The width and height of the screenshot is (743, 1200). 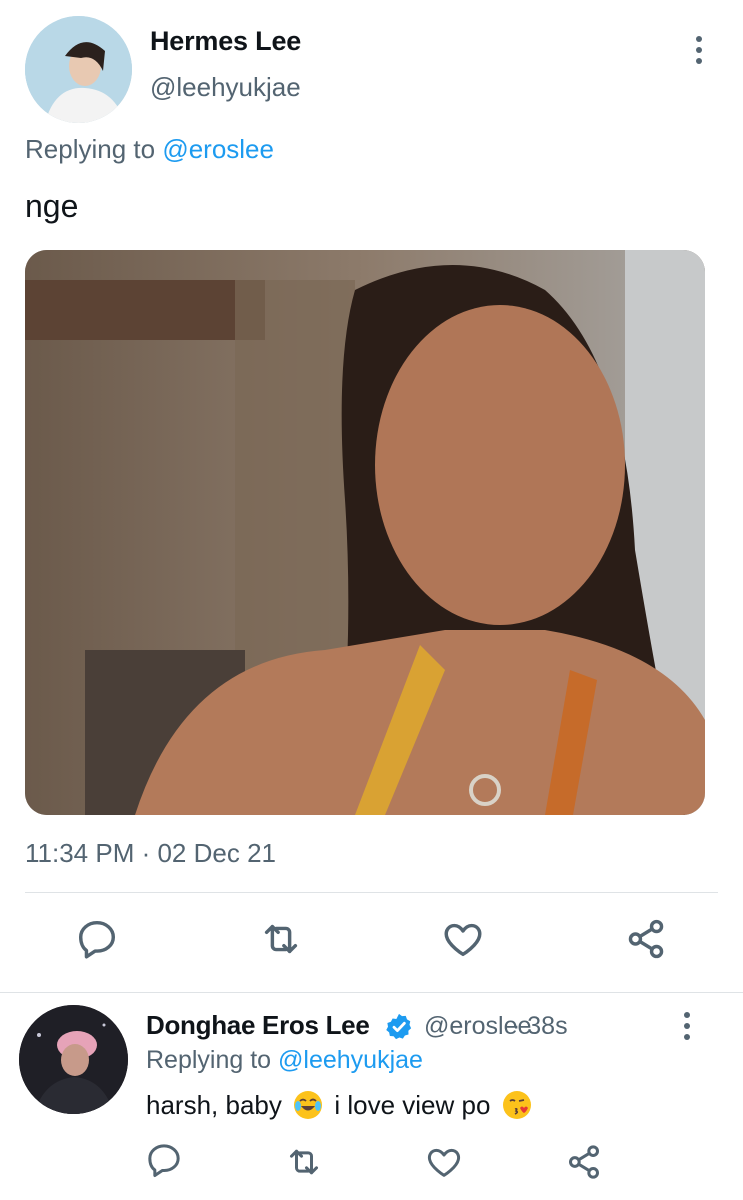 What do you see at coordinates (699, 54) in the screenshot?
I see `more-options-icon` at bounding box center [699, 54].